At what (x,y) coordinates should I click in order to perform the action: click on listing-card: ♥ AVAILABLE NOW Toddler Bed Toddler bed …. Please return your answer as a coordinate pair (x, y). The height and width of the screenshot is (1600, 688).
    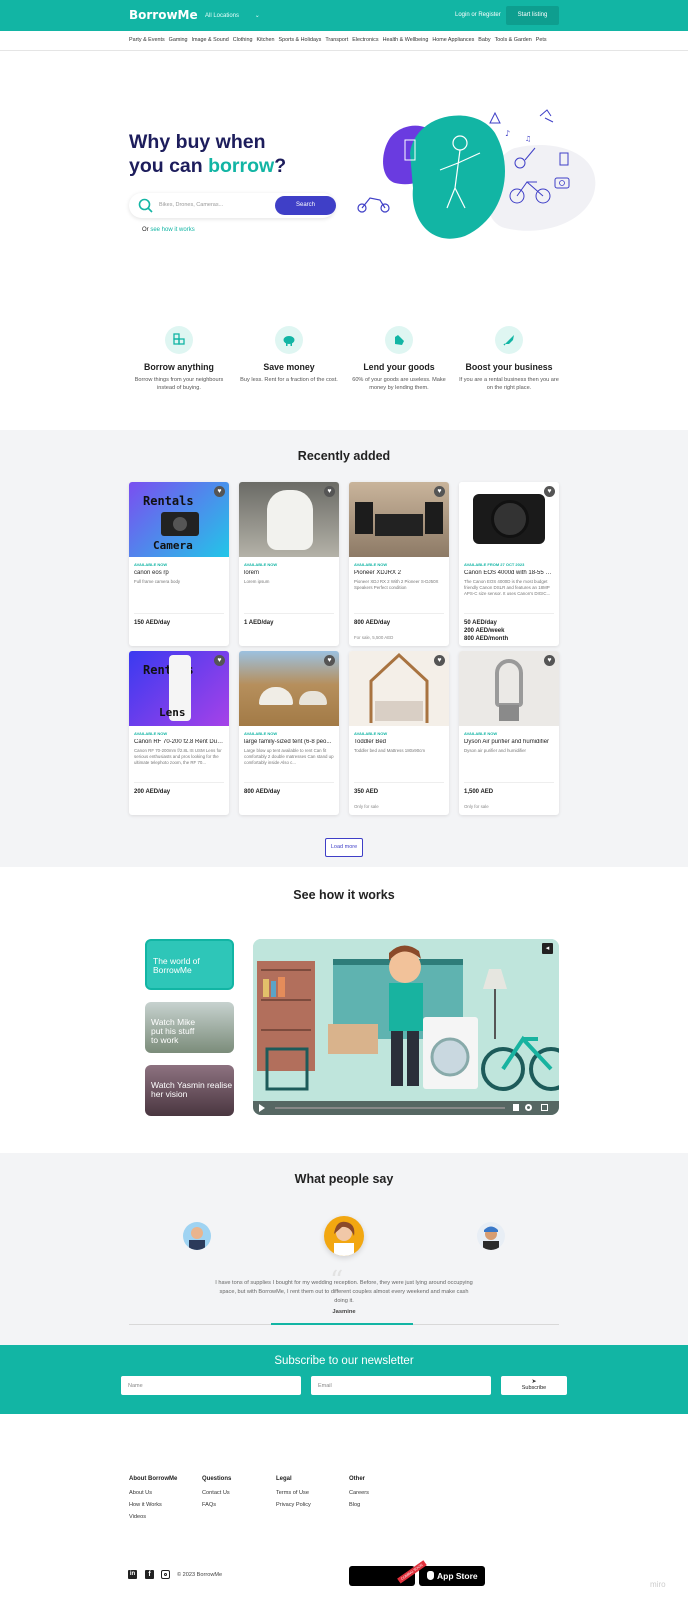
    Looking at the image, I should click on (399, 733).